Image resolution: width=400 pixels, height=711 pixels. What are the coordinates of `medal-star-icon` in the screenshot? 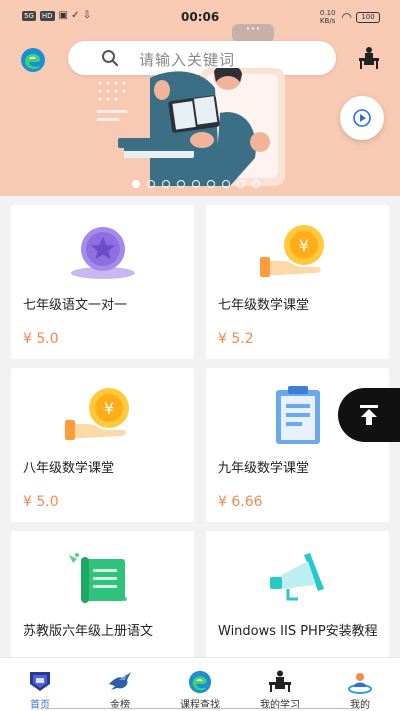 It's located at (102, 253).